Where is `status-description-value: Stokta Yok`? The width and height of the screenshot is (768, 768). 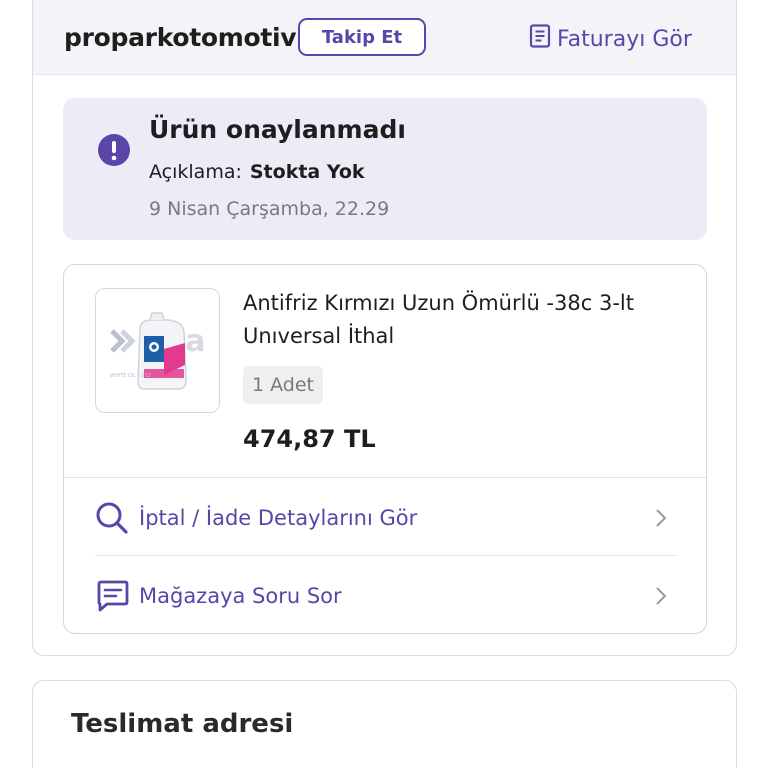
status-description-value: Stokta Yok is located at coordinates (307, 172).